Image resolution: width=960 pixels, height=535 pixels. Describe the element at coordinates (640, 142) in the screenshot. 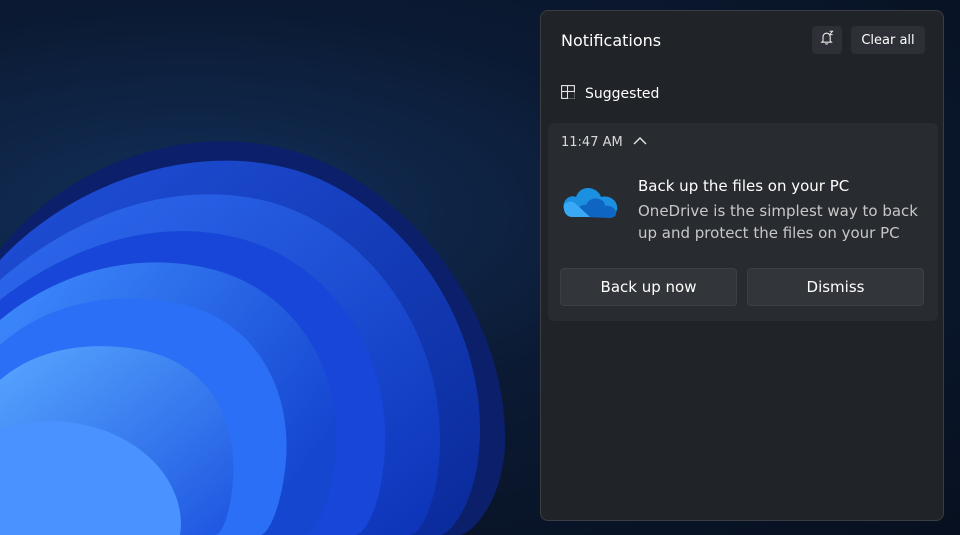

I see `chevron-up-icon` at that location.